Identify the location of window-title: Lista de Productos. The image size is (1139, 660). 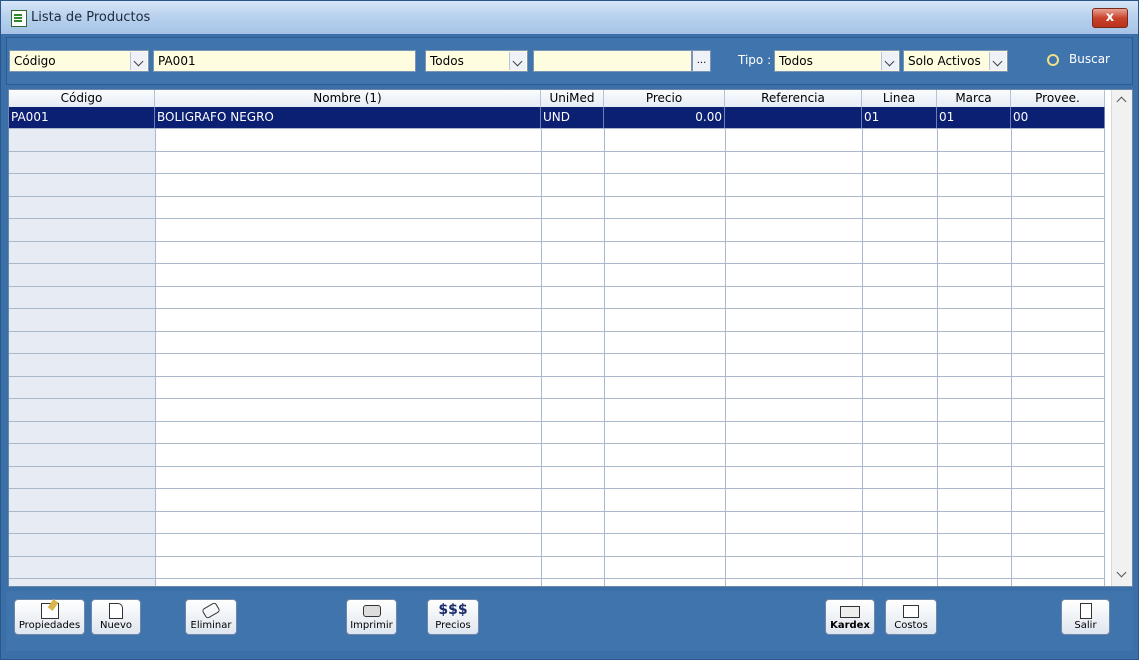
(91, 17).